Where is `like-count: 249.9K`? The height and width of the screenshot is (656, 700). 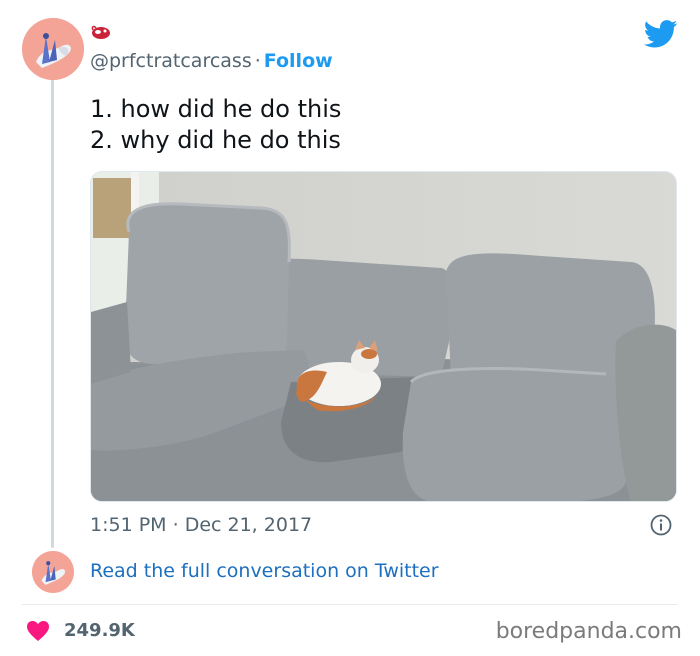
like-count: 249.9K is located at coordinates (99, 630).